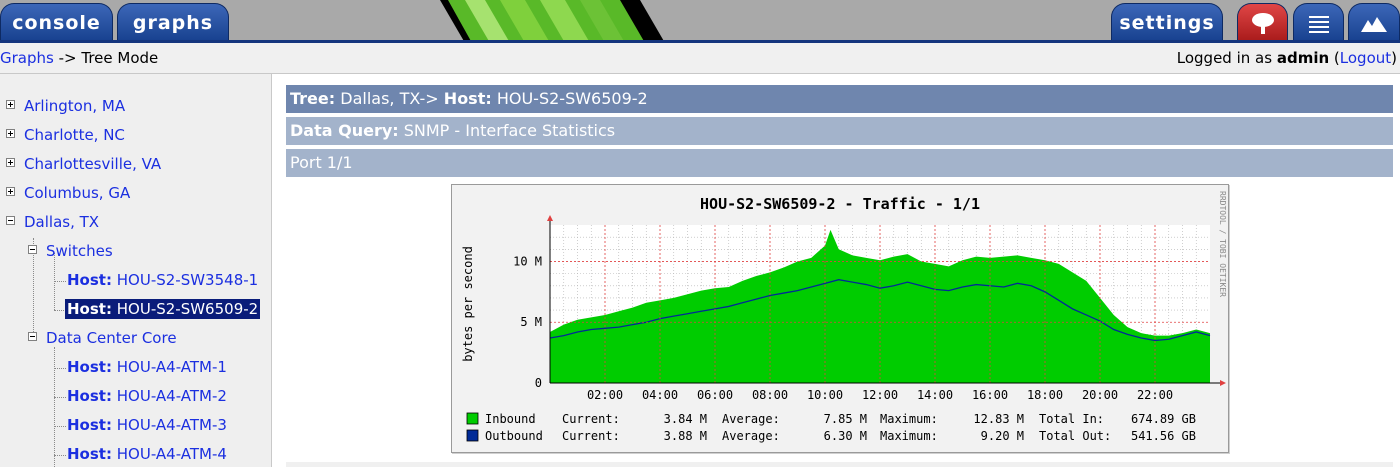  I want to click on chart-y-axis-arrow, so click(550, 218).